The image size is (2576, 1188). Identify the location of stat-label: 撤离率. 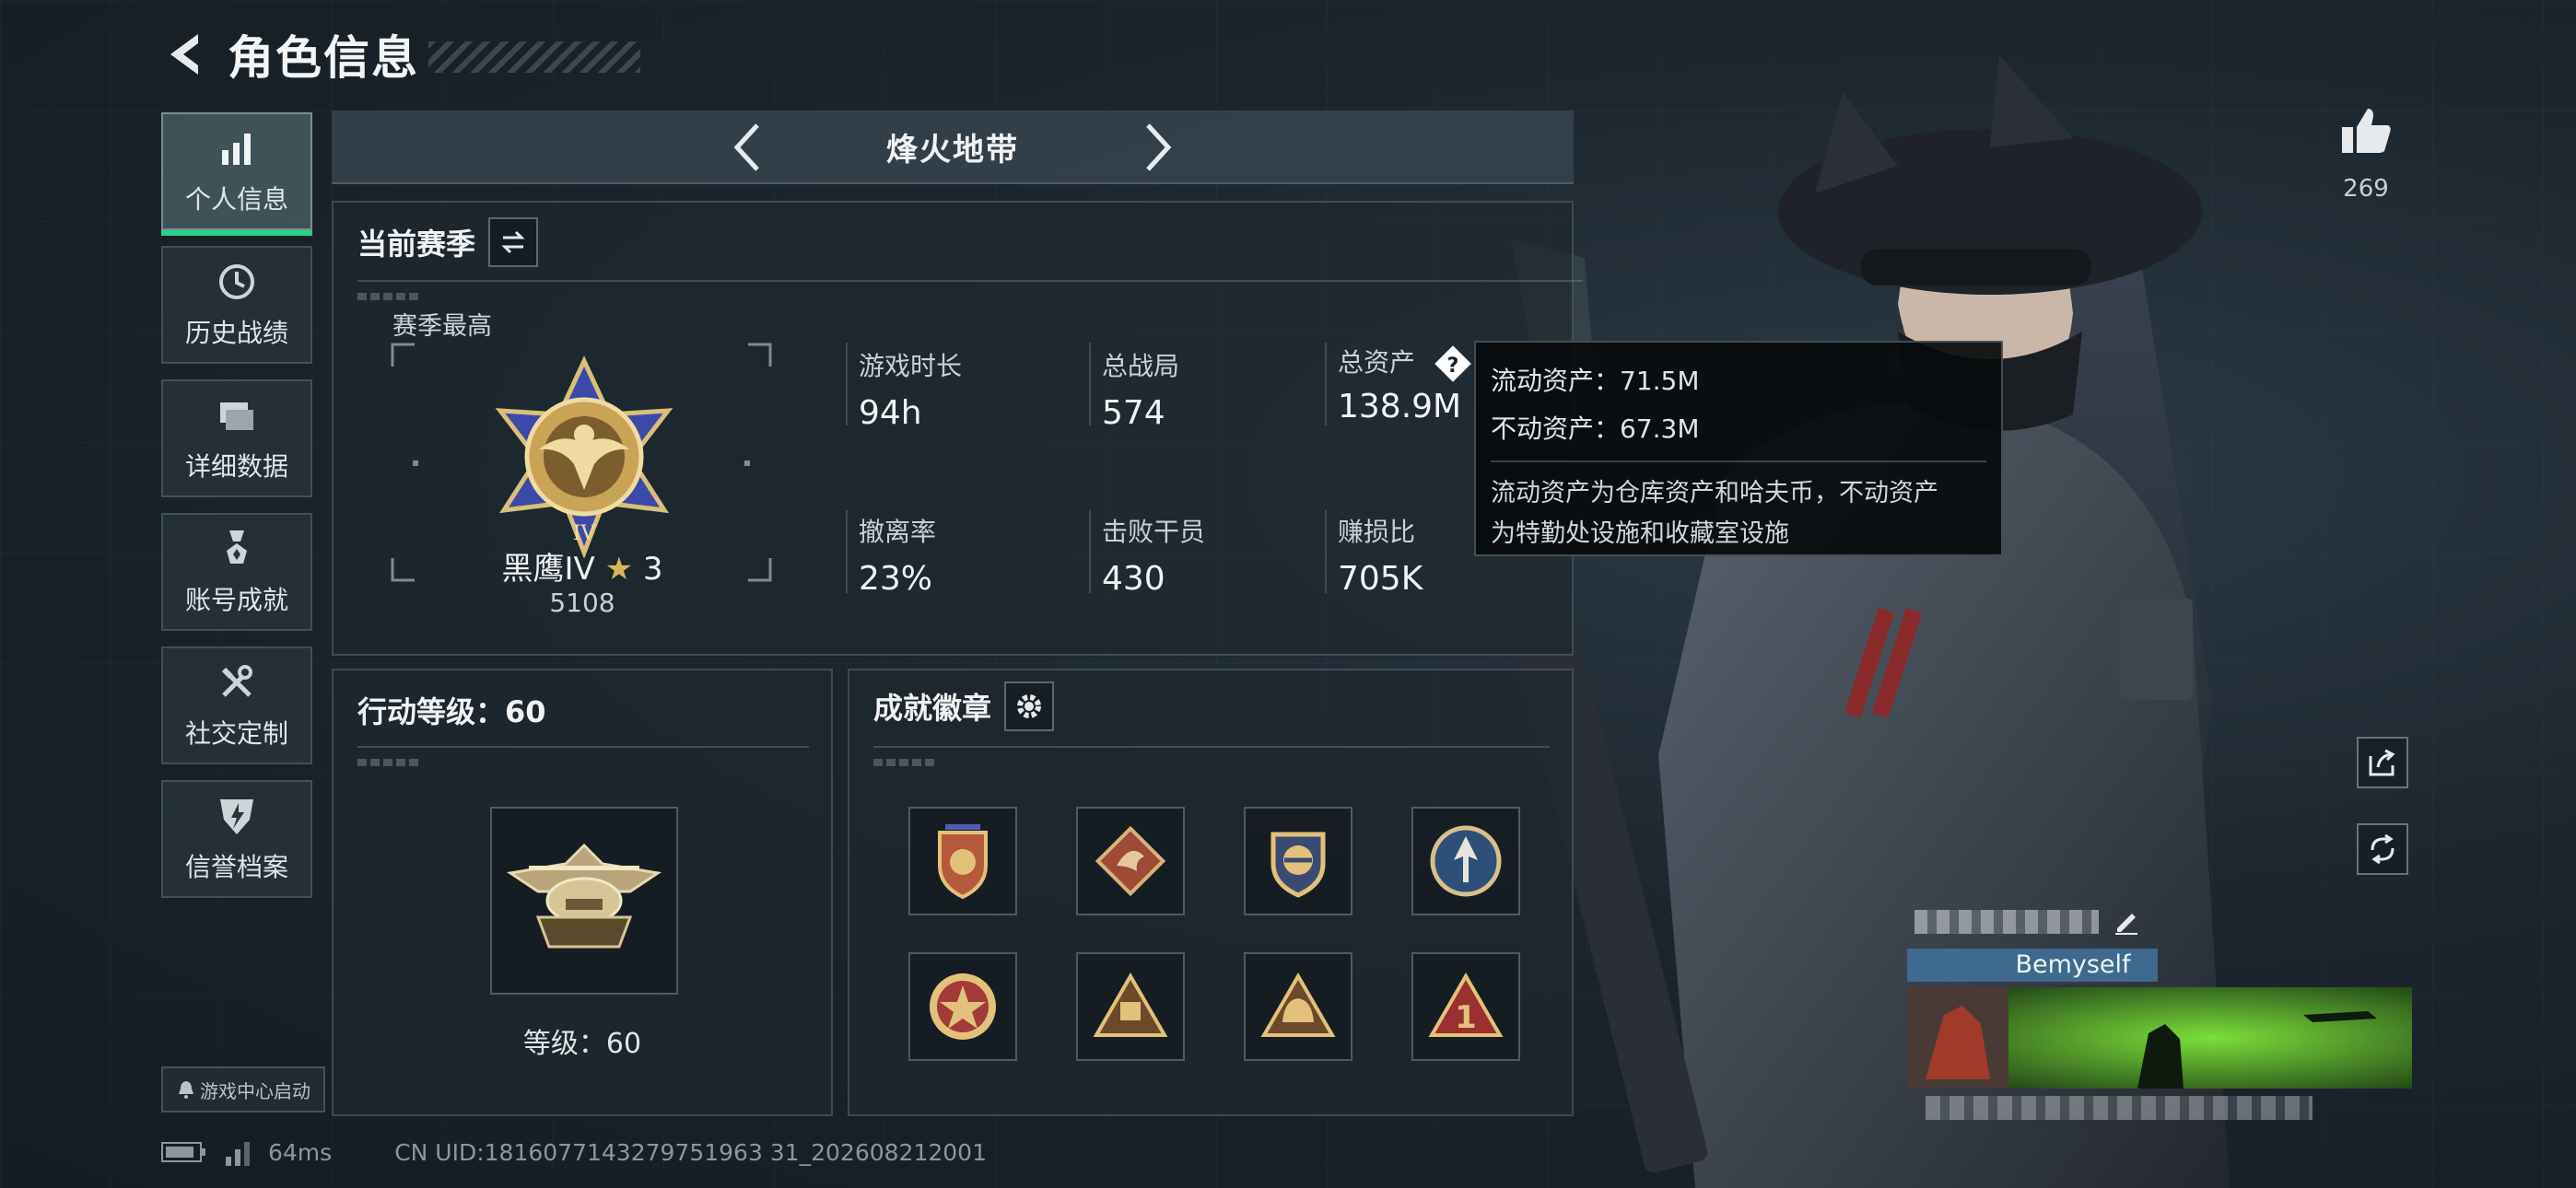
(898, 532).